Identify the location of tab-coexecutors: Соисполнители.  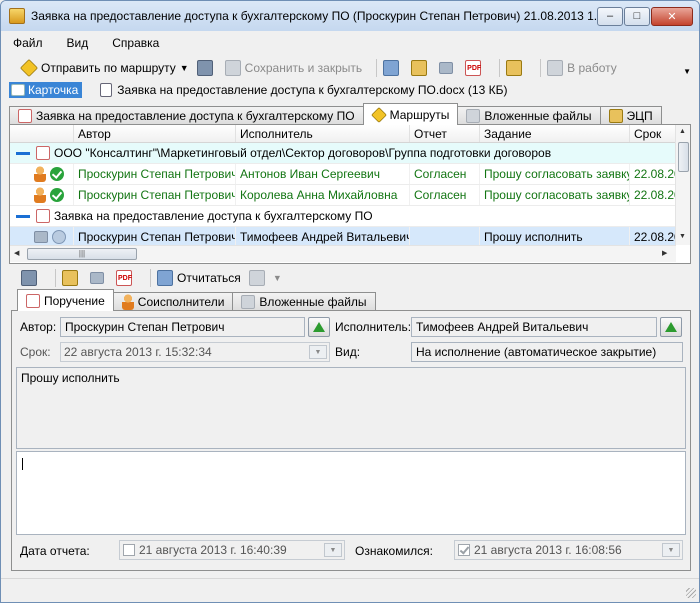
(173, 301).